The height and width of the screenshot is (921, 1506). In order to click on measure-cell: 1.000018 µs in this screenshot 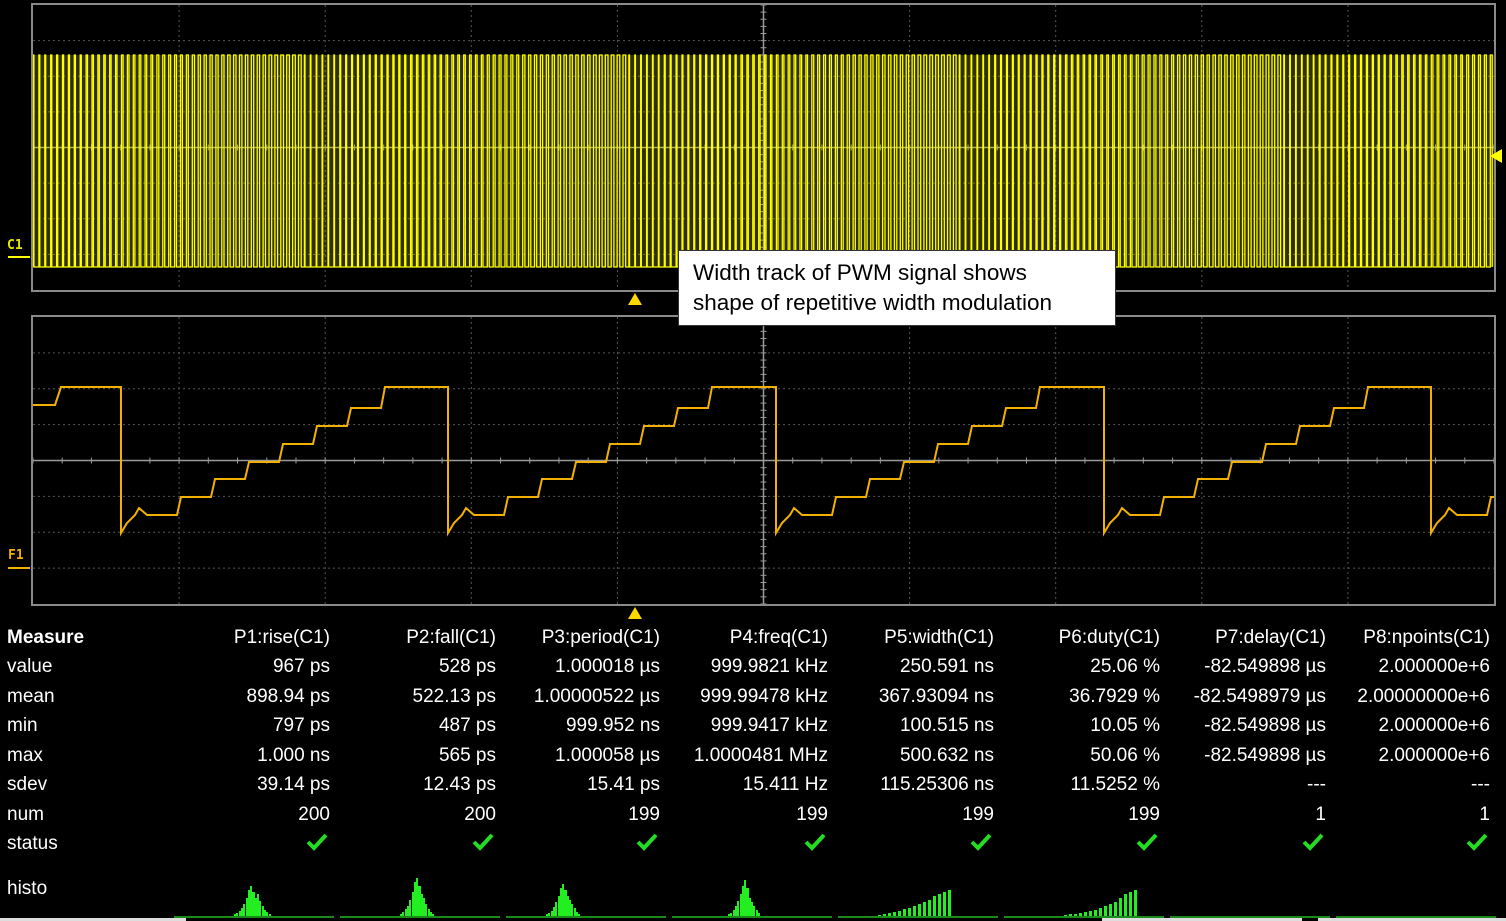, I will do `click(607, 666)`.